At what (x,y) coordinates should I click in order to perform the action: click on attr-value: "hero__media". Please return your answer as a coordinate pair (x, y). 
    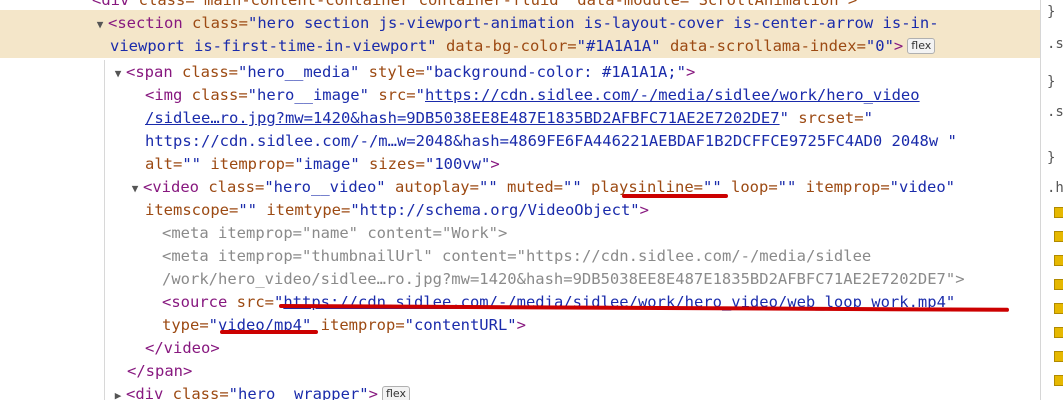
    Looking at the image, I should click on (298, 72).